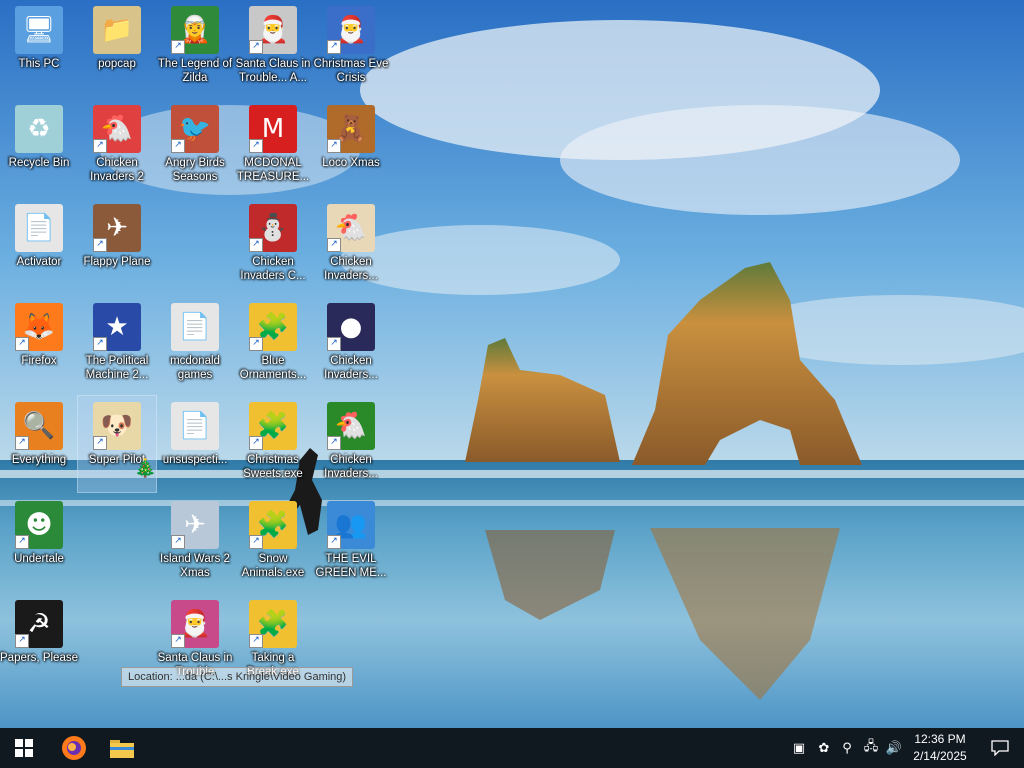  Describe the element at coordinates (195, 71) in the screenshot. I see `desktop-icon-label: The Legend of Zilda` at that location.